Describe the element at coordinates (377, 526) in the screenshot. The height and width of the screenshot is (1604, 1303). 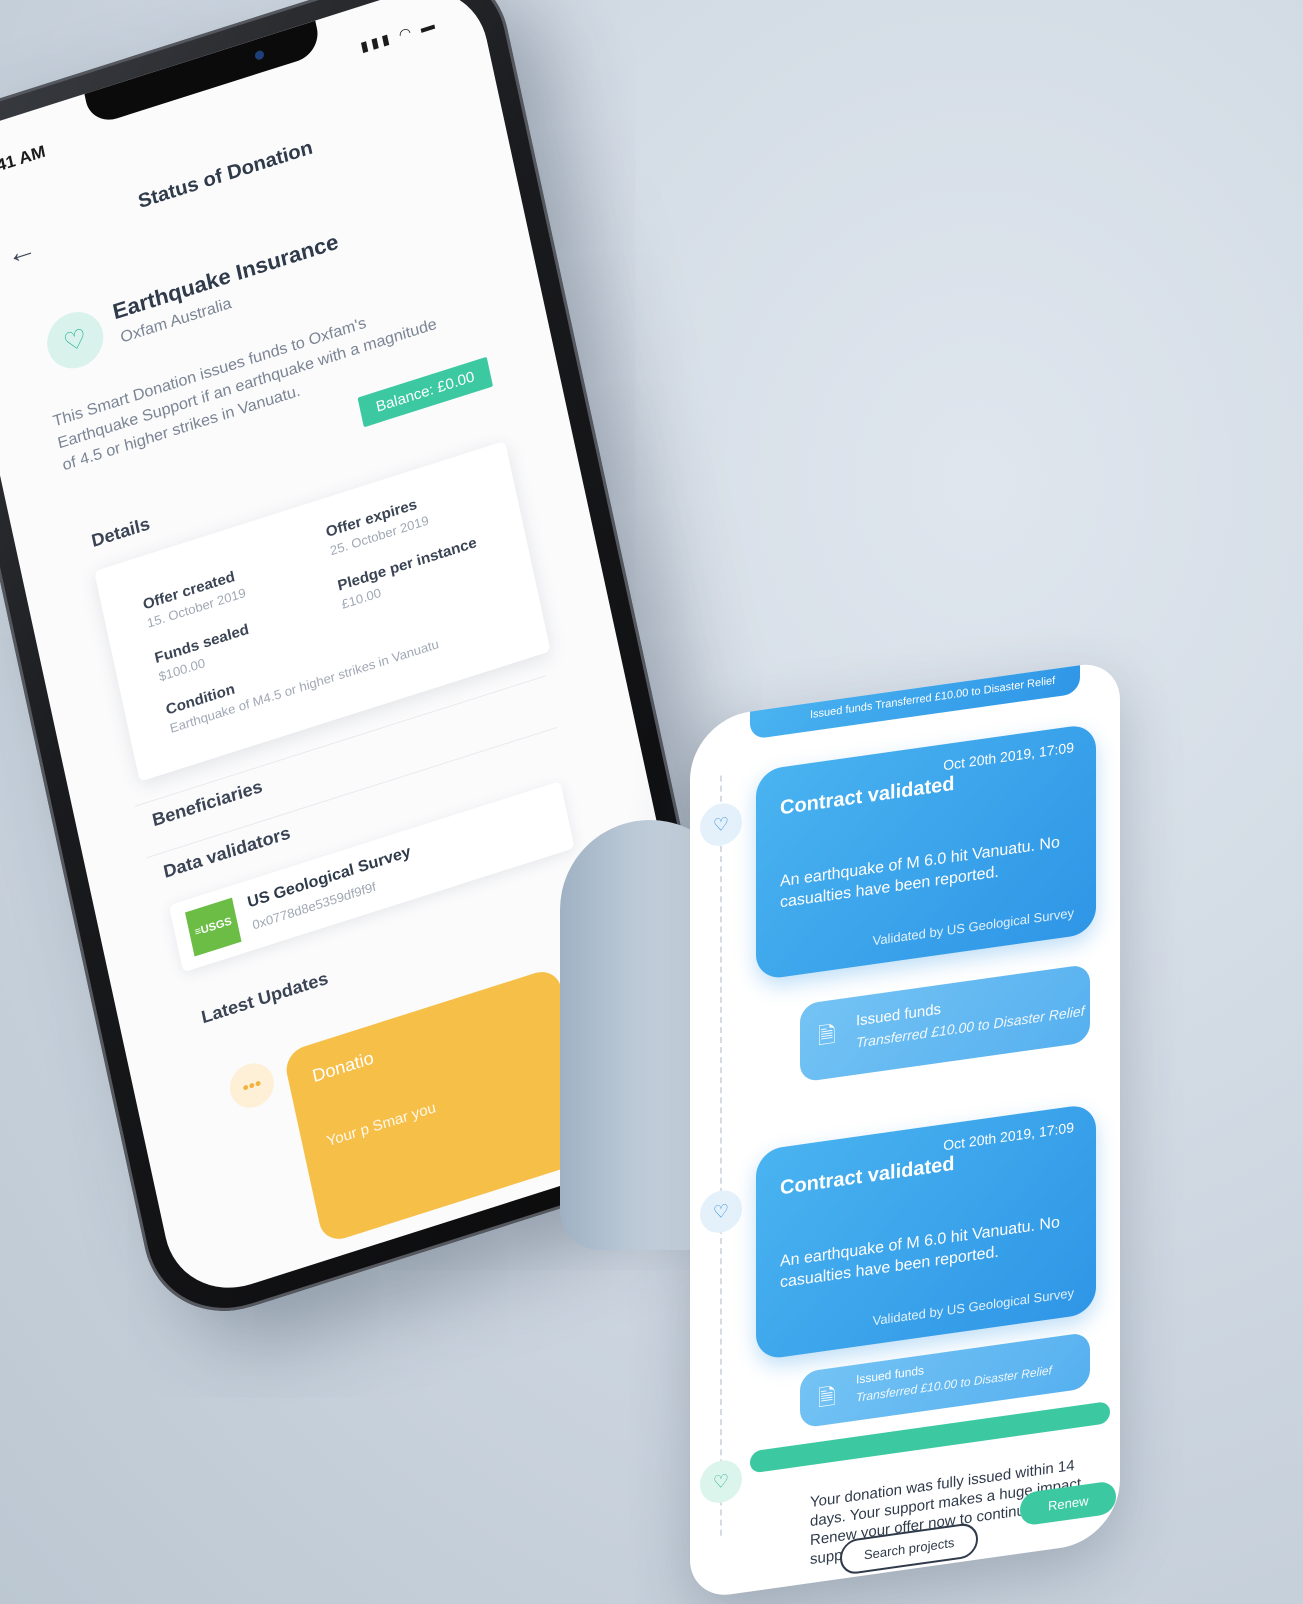
I see `offer-expires: Offer expires 25. October 2019` at that location.